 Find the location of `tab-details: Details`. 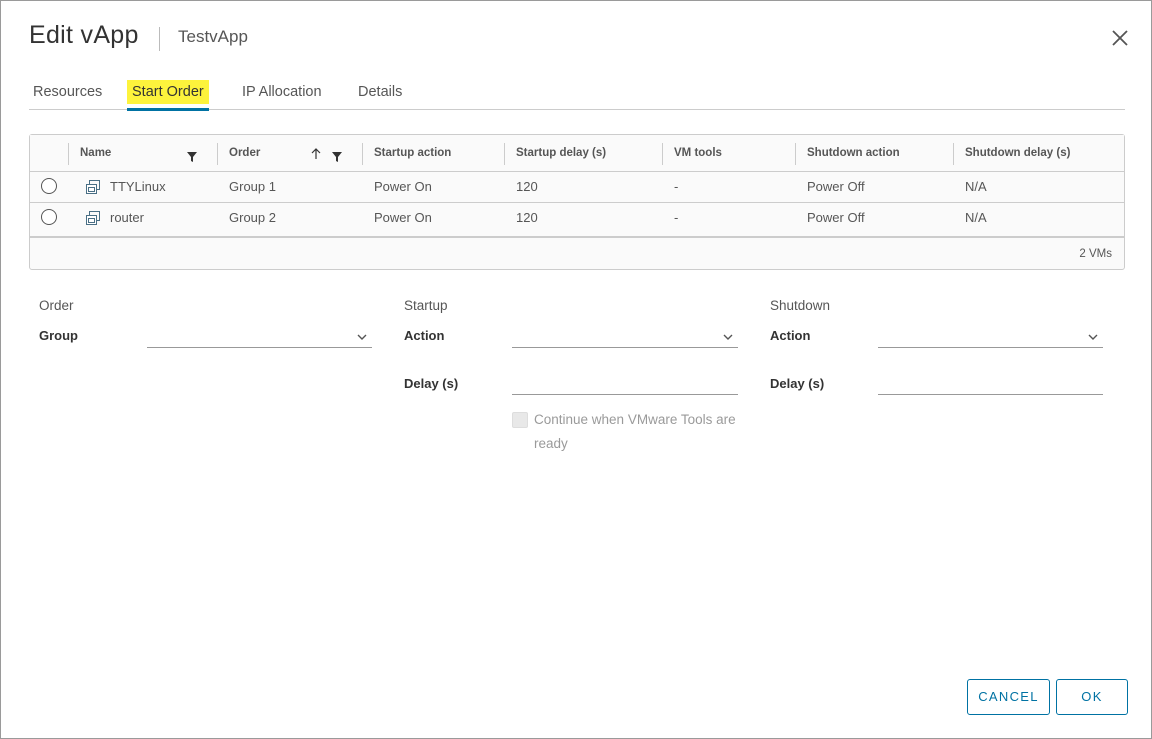

tab-details: Details is located at coordinates (380, 93).